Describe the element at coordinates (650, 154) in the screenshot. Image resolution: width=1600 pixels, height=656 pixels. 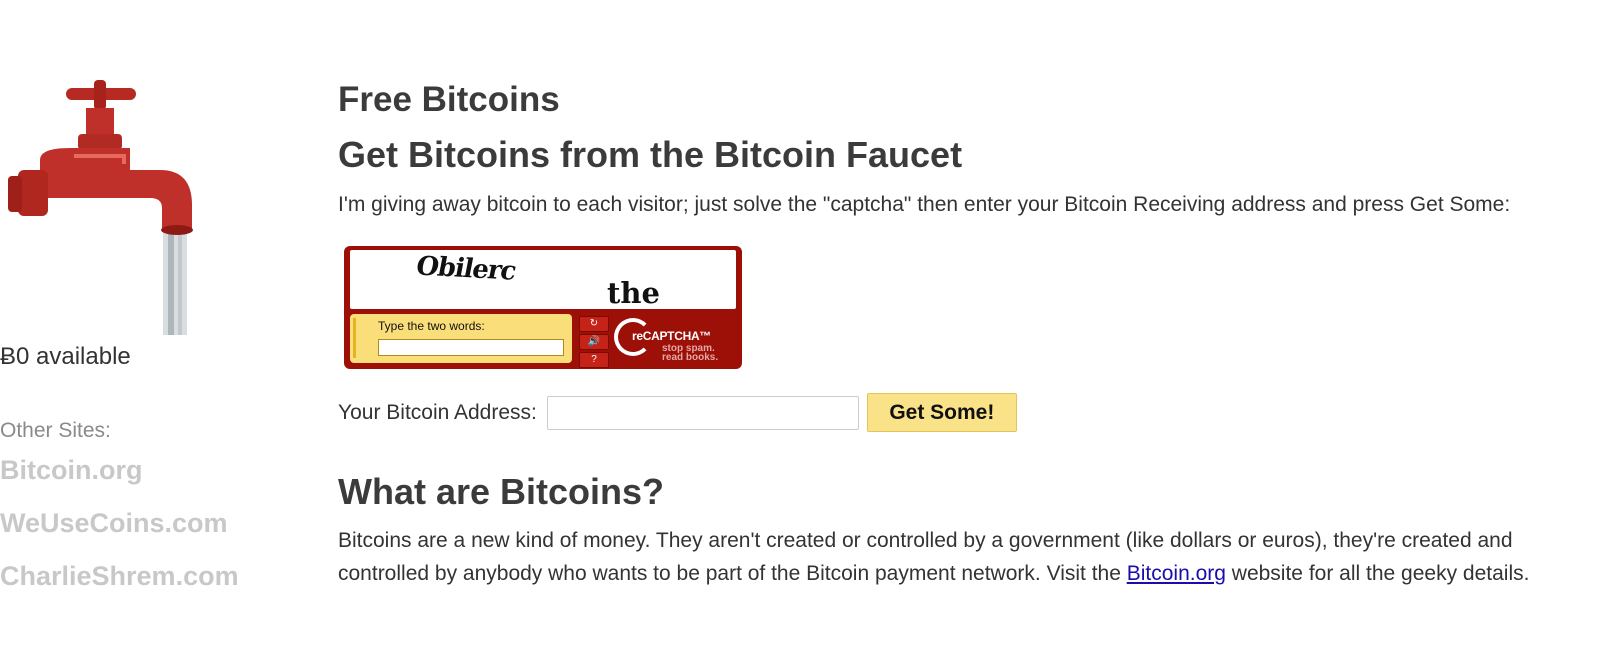
I see `page-subtitle: Get Bitcoins from the Bitcoin Faucet` at that location.